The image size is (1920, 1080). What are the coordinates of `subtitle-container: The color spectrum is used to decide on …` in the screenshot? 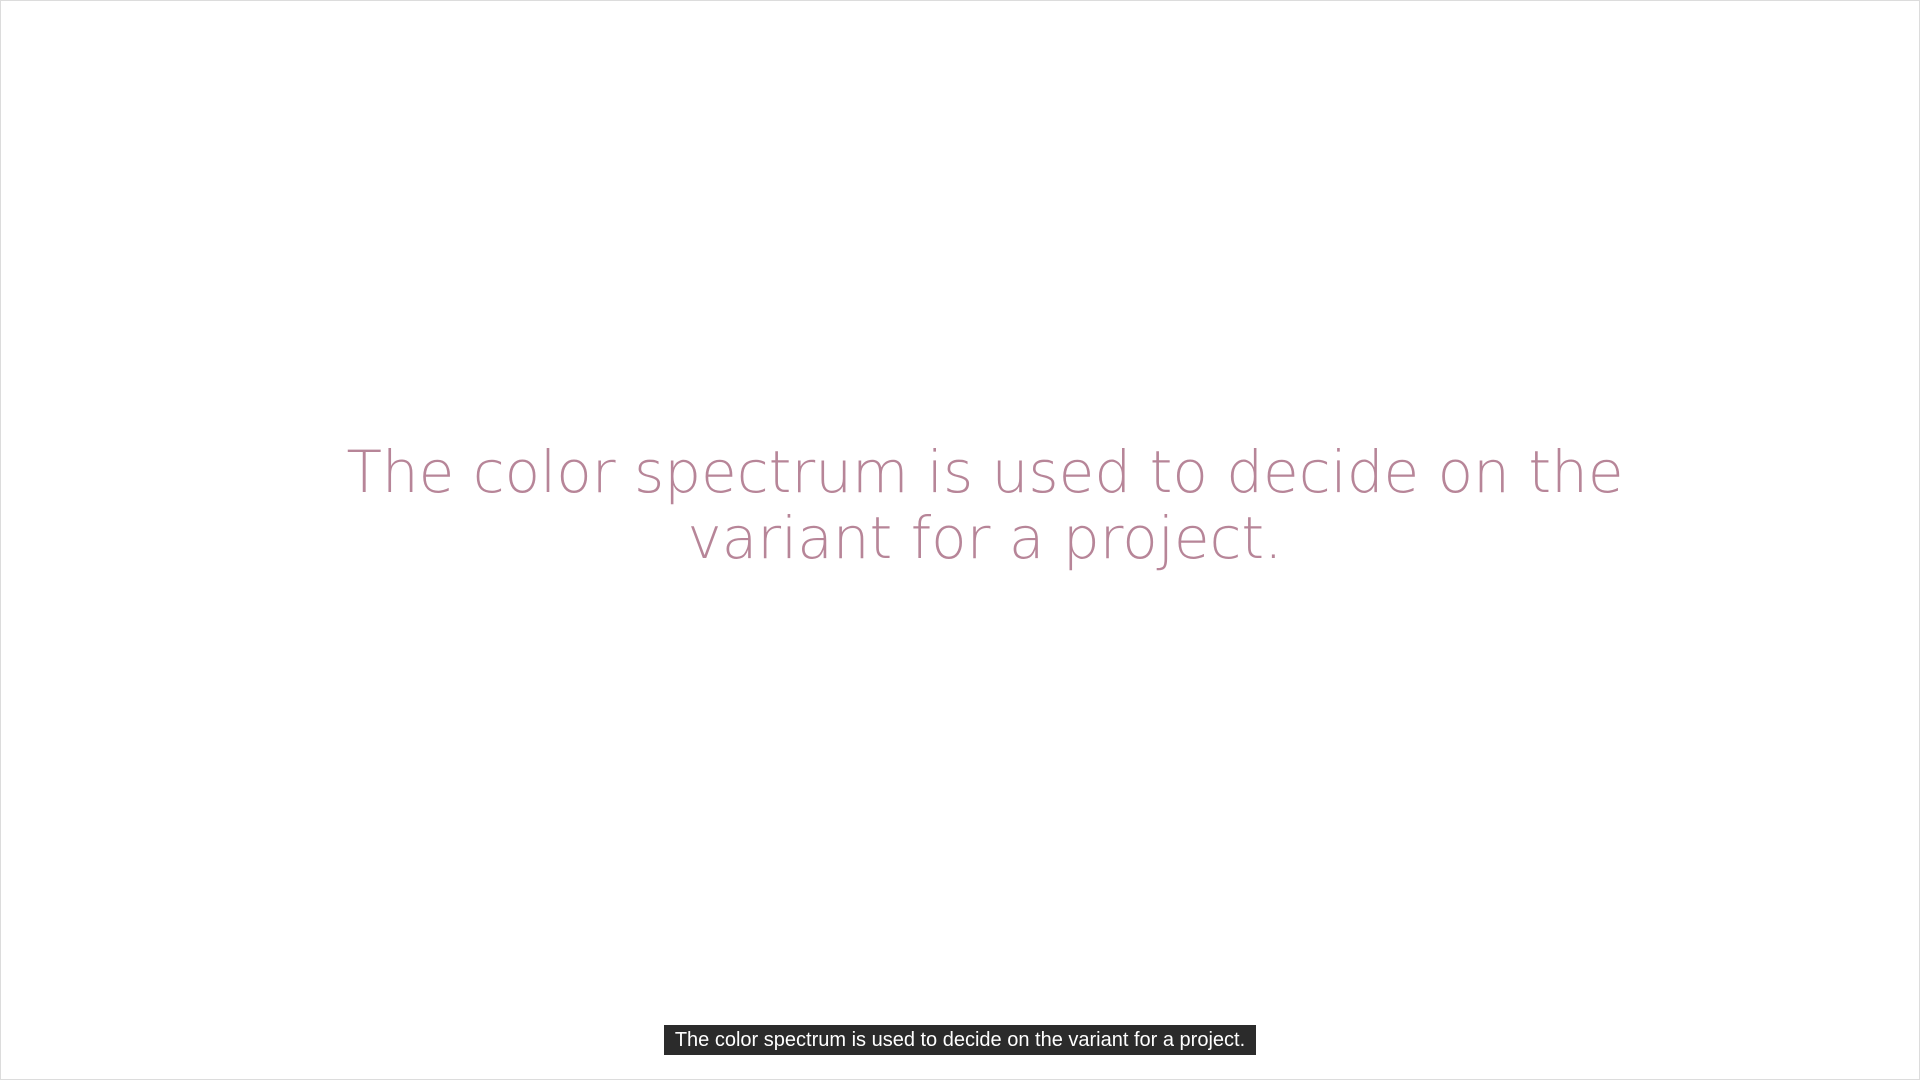 It's located at (960, 1040).